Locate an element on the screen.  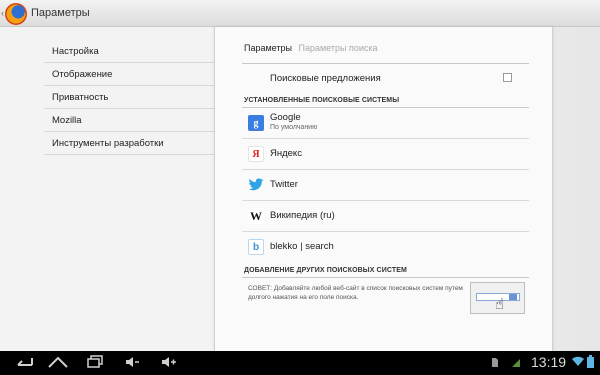
breadcrumb-current: Параметры поиска is located at coordinates (338, 48).